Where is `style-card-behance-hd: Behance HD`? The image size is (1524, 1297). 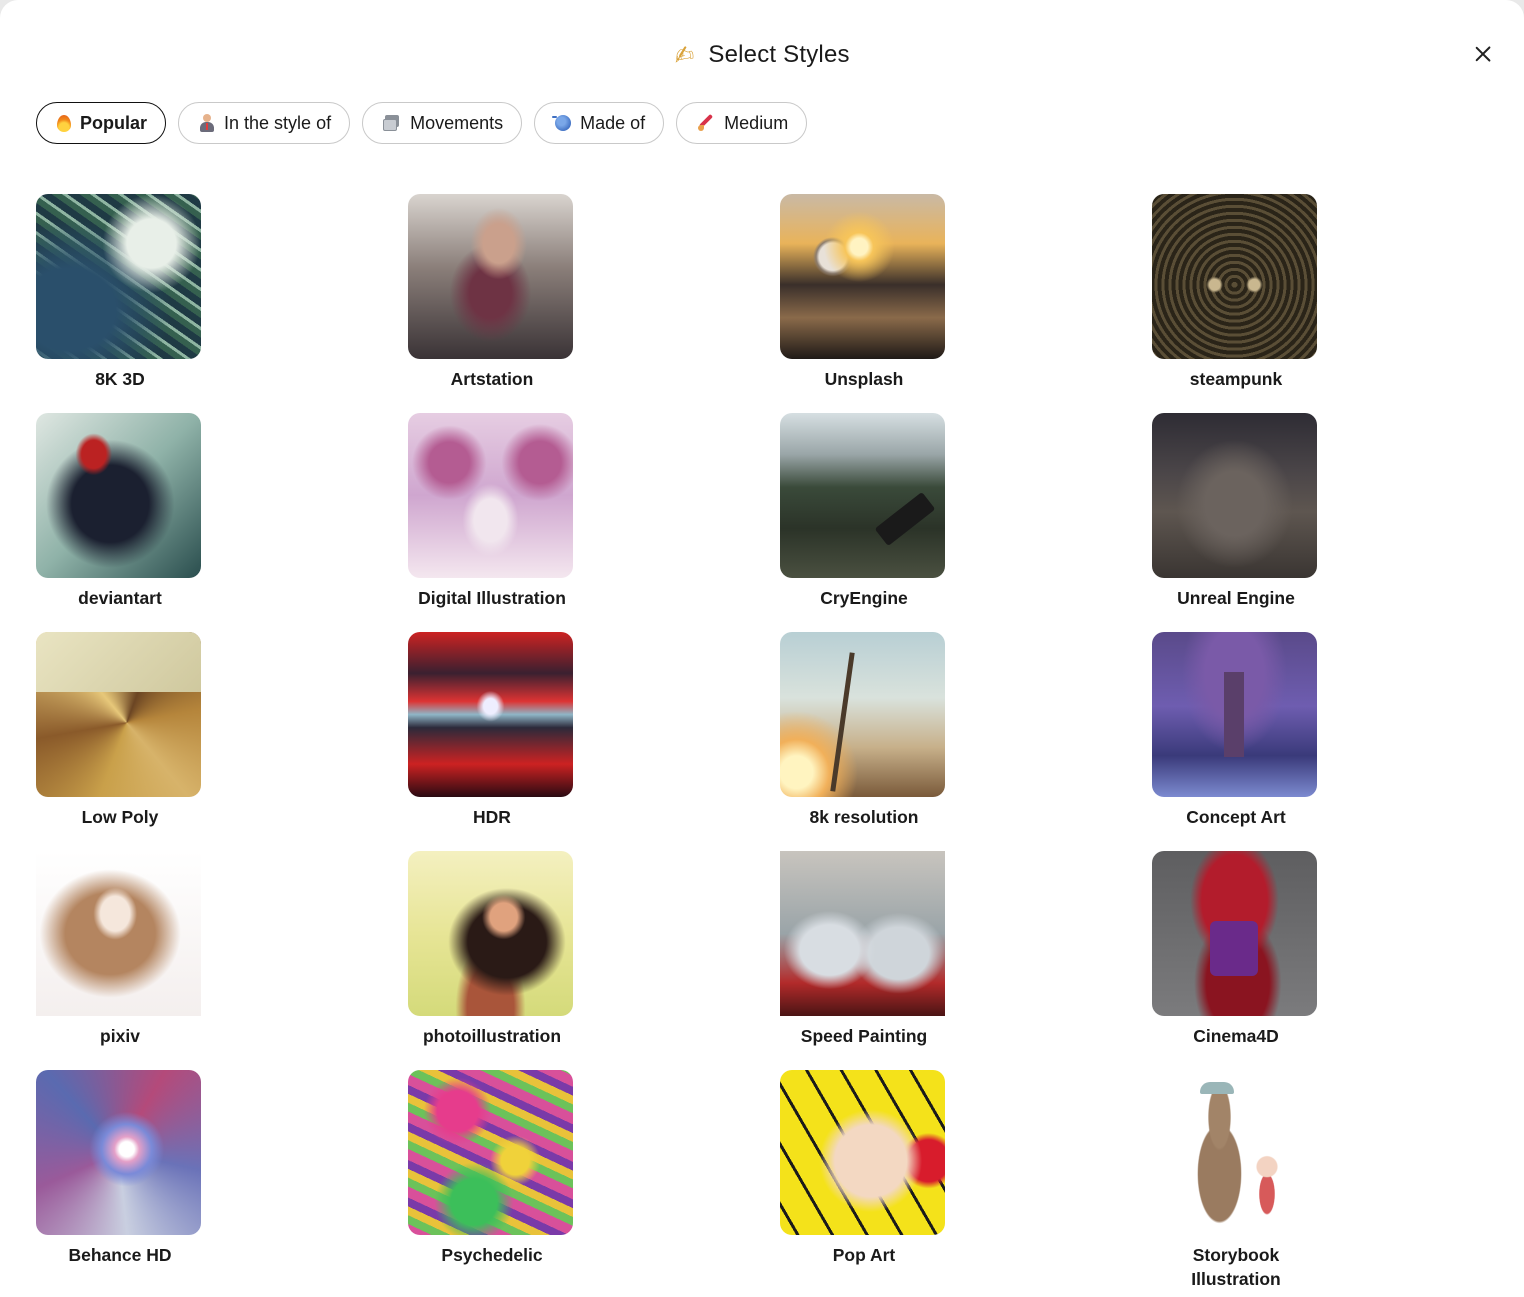 style-card-behance-hd: Behance HD is located at coordinates (120, 1168).